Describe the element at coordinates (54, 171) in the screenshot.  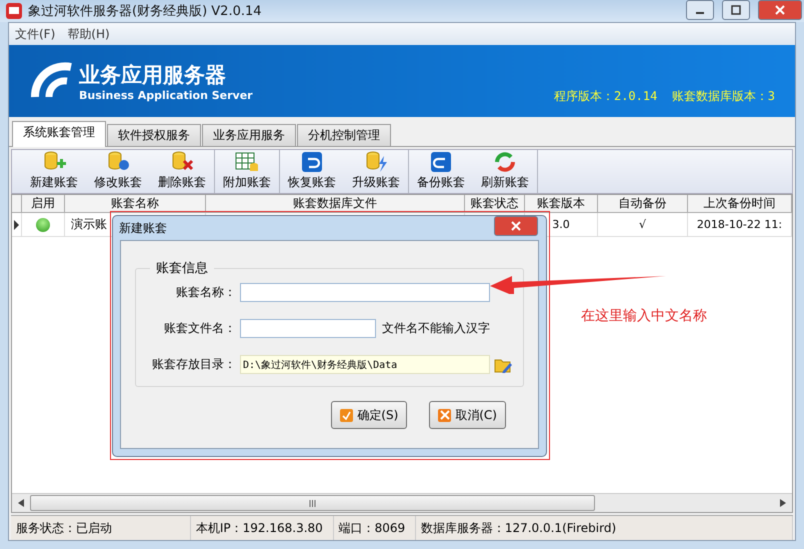
I see `toolbar-button: 新建账套` at that location.